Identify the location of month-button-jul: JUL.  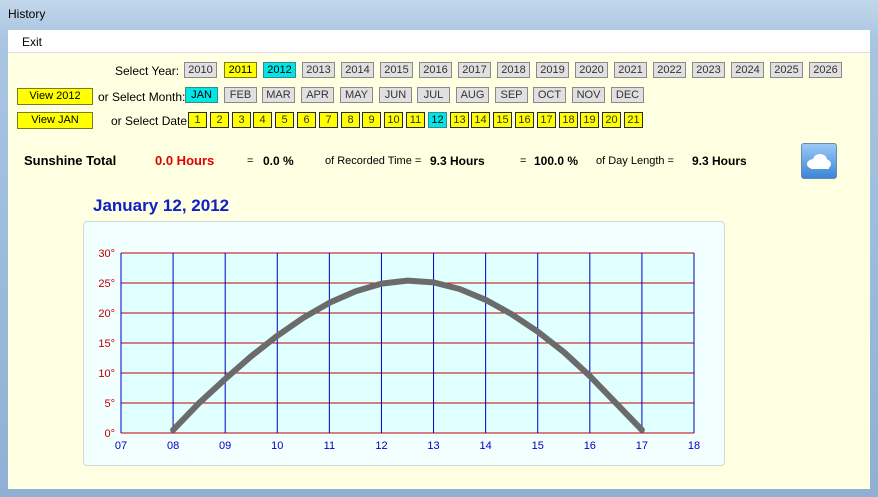
(433, 95).